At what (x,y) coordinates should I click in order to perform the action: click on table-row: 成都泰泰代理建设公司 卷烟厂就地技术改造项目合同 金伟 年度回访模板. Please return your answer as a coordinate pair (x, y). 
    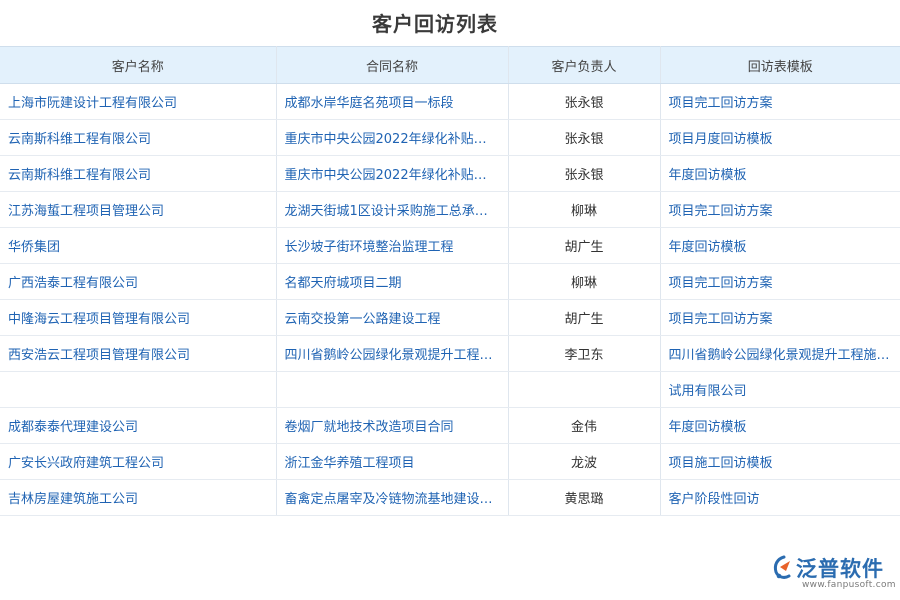
    Looking at the image, I should click on (450, 426).